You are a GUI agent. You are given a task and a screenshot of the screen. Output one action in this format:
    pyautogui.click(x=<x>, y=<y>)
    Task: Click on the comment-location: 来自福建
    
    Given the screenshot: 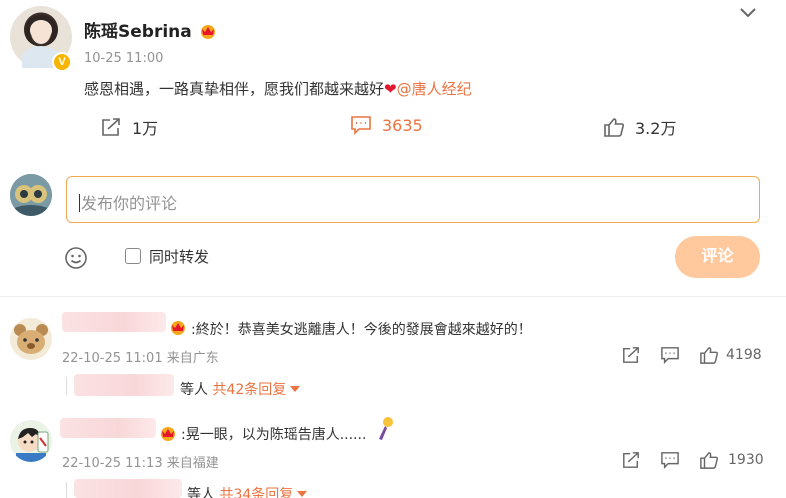 What is the action you would take?
    pyautogui.click(x=192, y=463)
    